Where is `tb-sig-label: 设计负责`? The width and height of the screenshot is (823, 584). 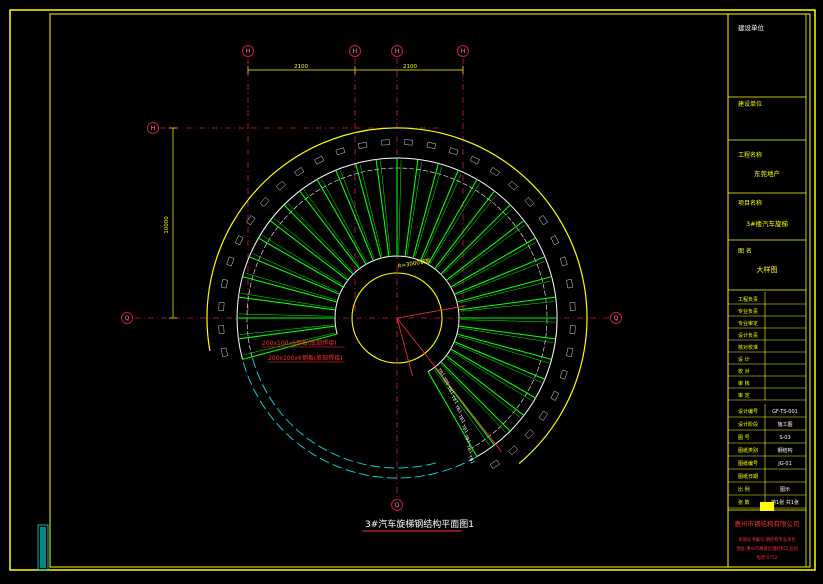 tb-sig-label: 设计负责 is located at coordinates (748, 335).